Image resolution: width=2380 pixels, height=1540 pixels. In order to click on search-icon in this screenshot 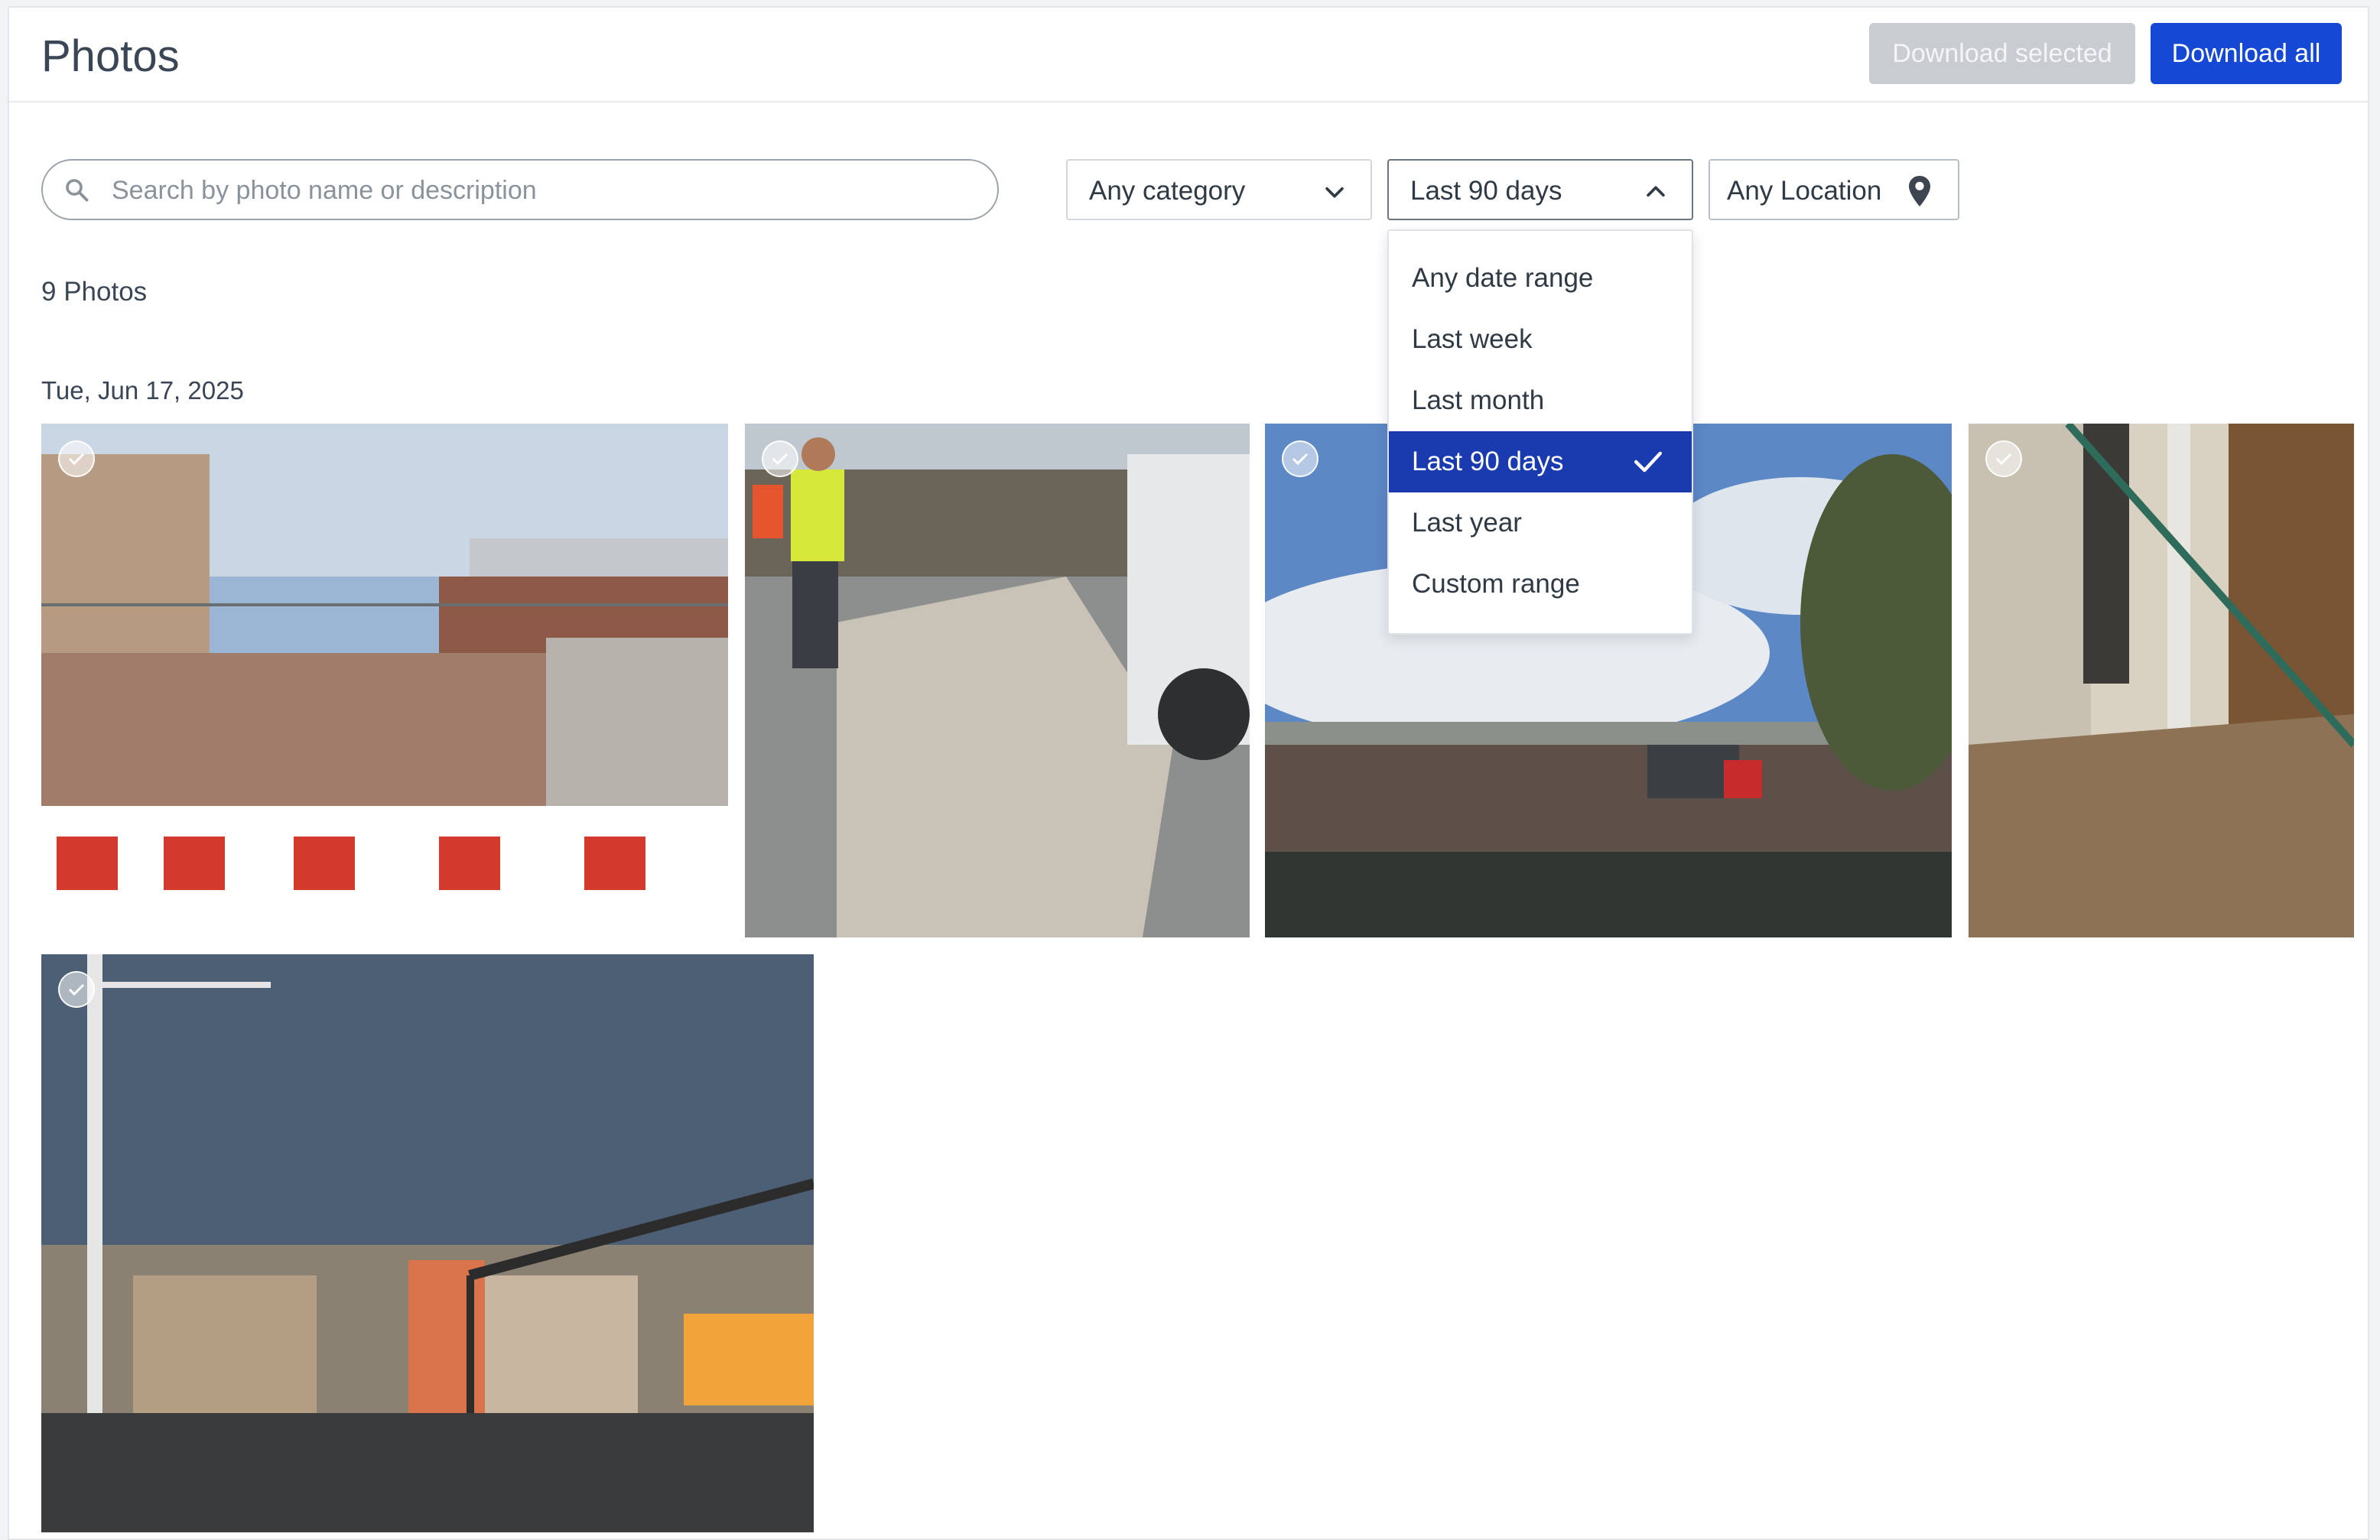, I will do `click(77, 190)`.